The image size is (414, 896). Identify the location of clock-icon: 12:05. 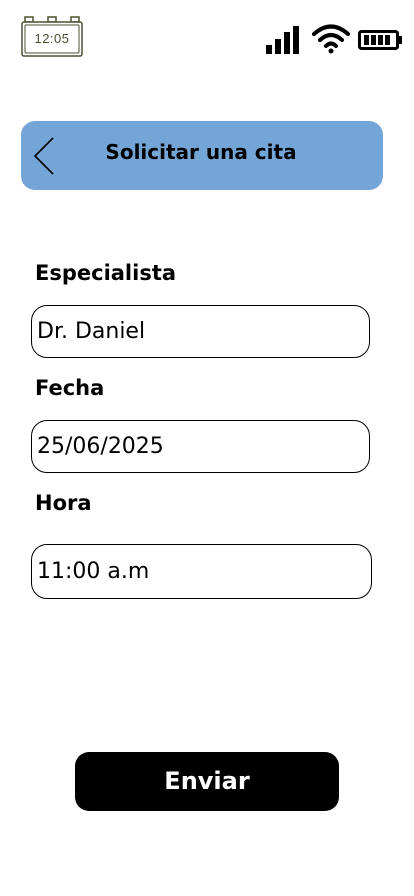
(52, 36).